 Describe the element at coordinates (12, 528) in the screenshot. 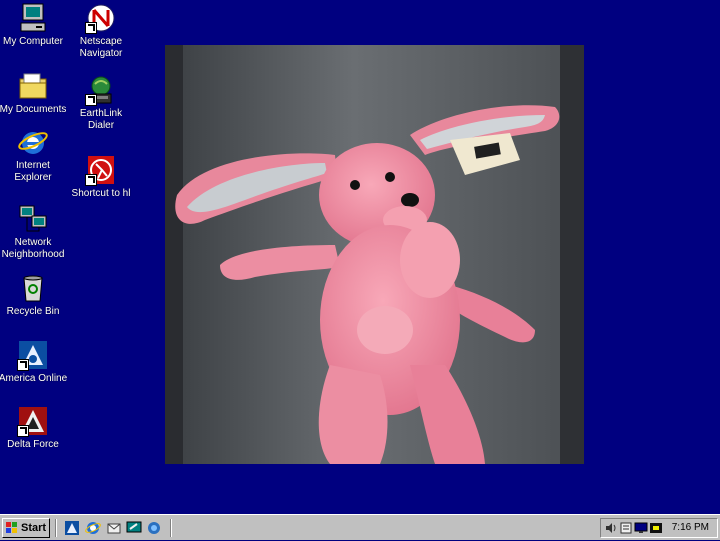

I see `windows-logo-icon` at that location.